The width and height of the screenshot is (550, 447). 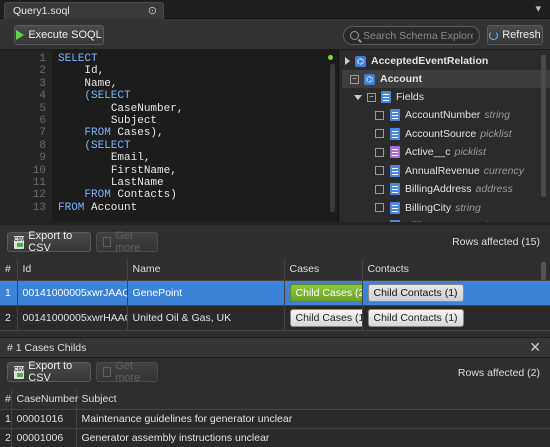 I want to click on csv-icon: CSV, so click(x=19, y=242).